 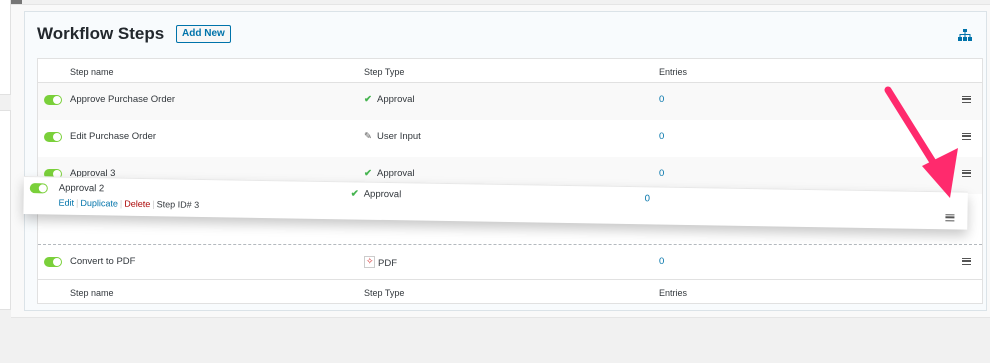 I want to click on row-actions: Edit | Duplicate | Delete | Step ID# 3, so click(x=129, y=203).